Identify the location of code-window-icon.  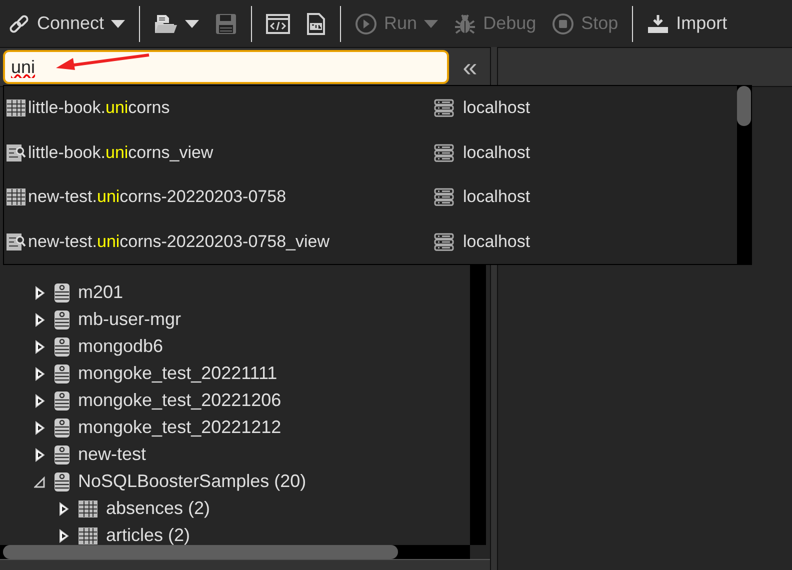
(278, 24).